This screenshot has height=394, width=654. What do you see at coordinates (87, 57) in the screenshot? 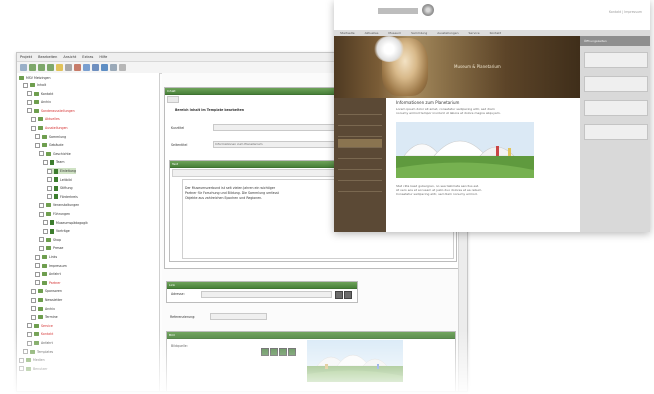
I see `menu-extras: Extras` at bounding box center [87, 57].